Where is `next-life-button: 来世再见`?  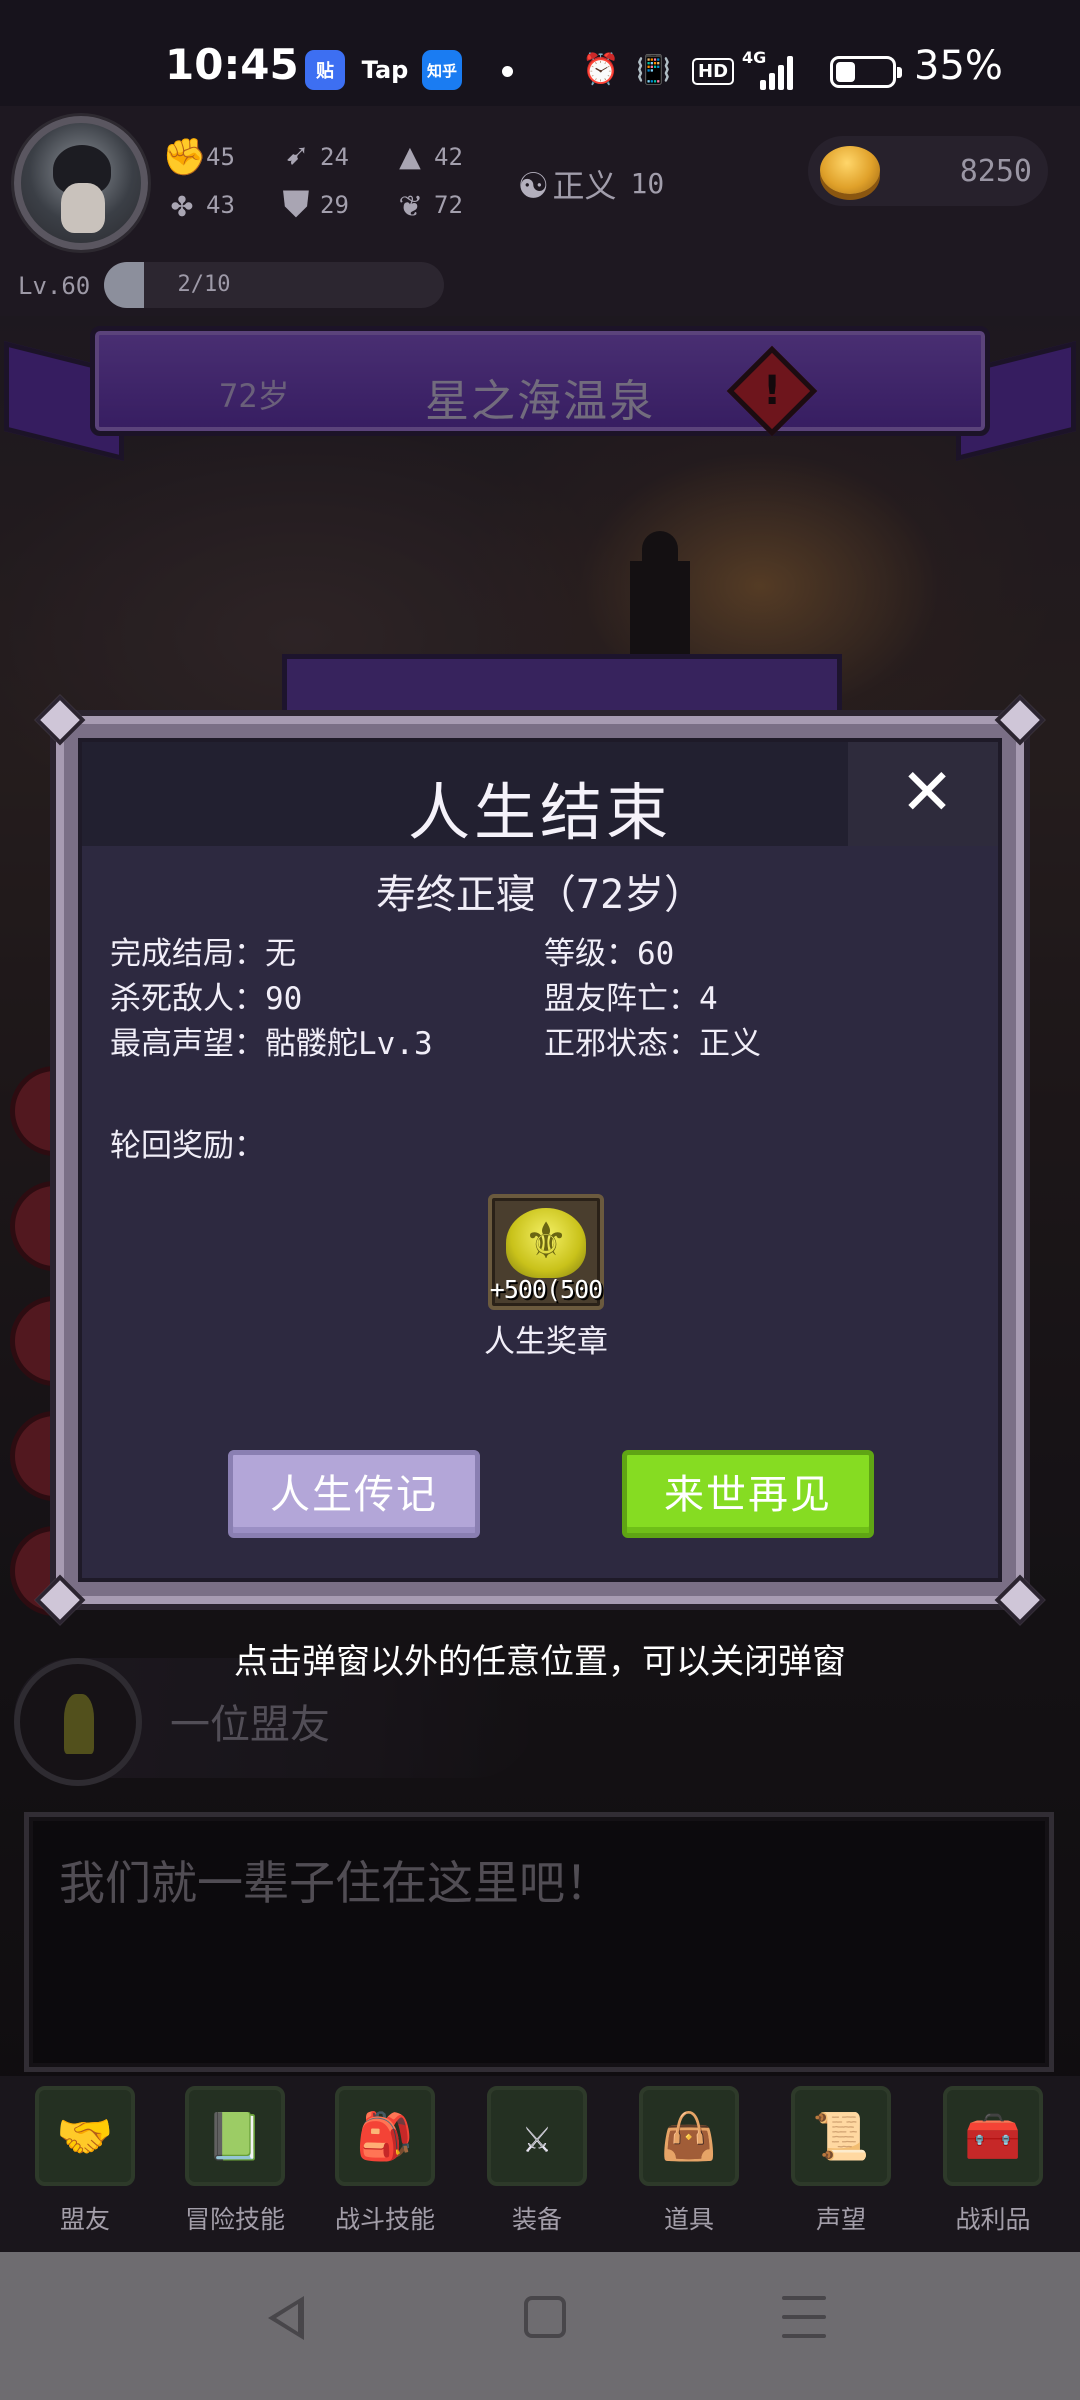 next-life-button: 来世再见 is located at coordinates (748, 1494).